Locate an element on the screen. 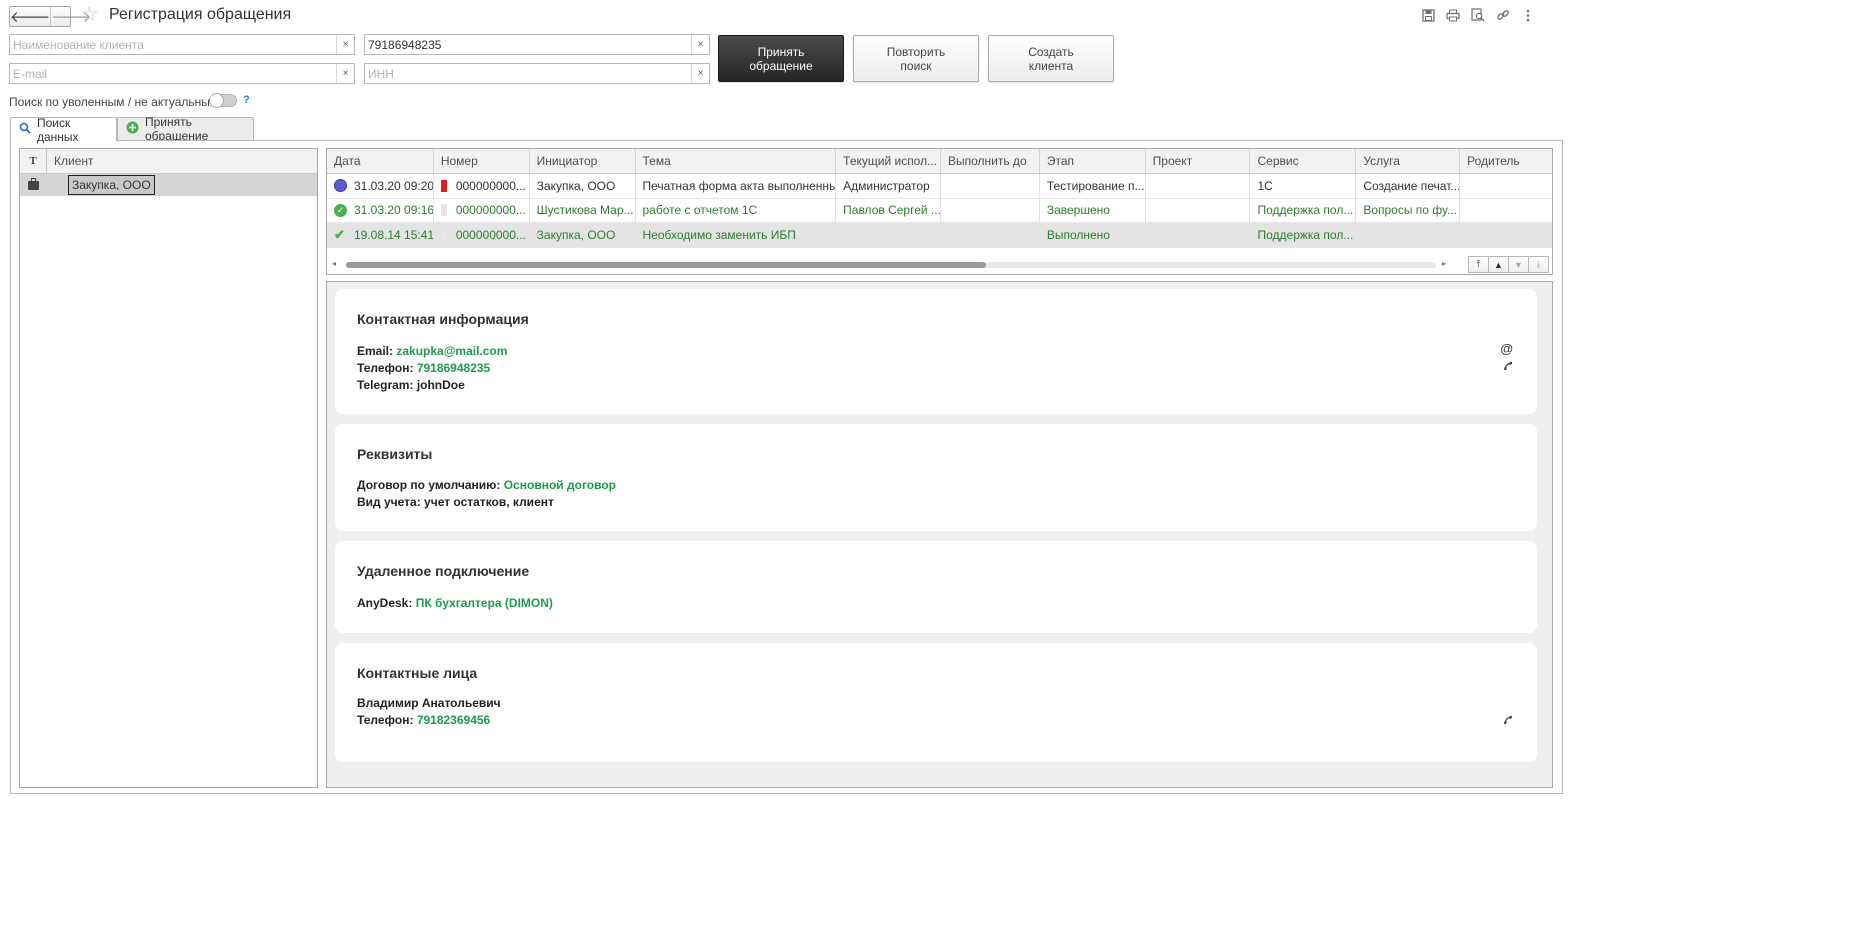 Image resolution: width=1858 pixels, height=948 pixels. next-row-icon: ▼ is located at coordinates (1518, 264).